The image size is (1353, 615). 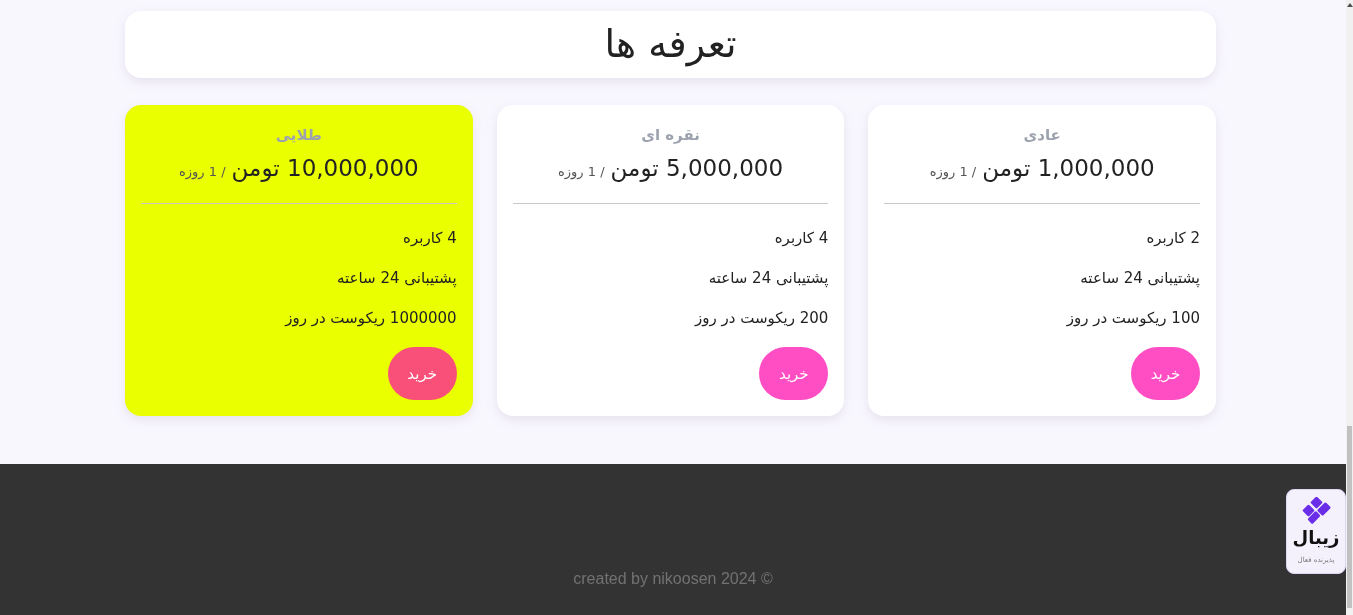 I want to click on plan-feature: 100 ریکوست در روز, so click(x=1132, y=318).